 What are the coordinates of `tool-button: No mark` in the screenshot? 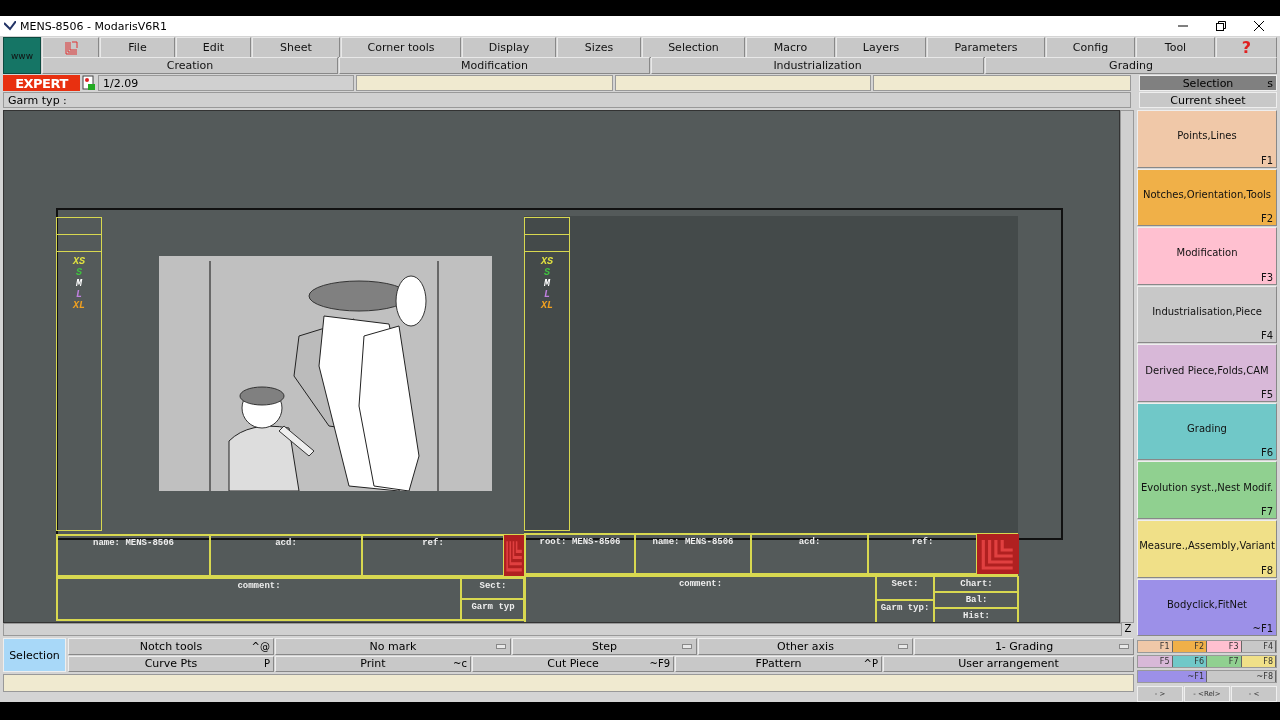 It's located at (393, 646).